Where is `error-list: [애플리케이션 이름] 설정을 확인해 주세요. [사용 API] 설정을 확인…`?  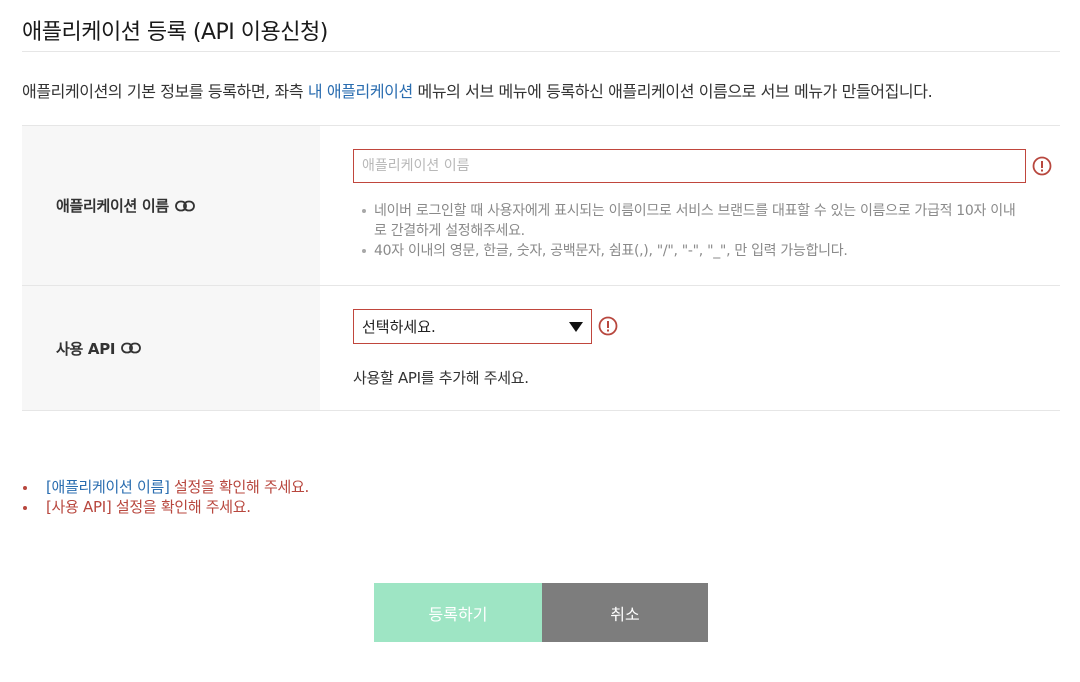 error-list: [애플리케이션 이름] 설정을 확인해 주세요. [사용 API] 설정을 확인… is located at coordinates (165, 497).